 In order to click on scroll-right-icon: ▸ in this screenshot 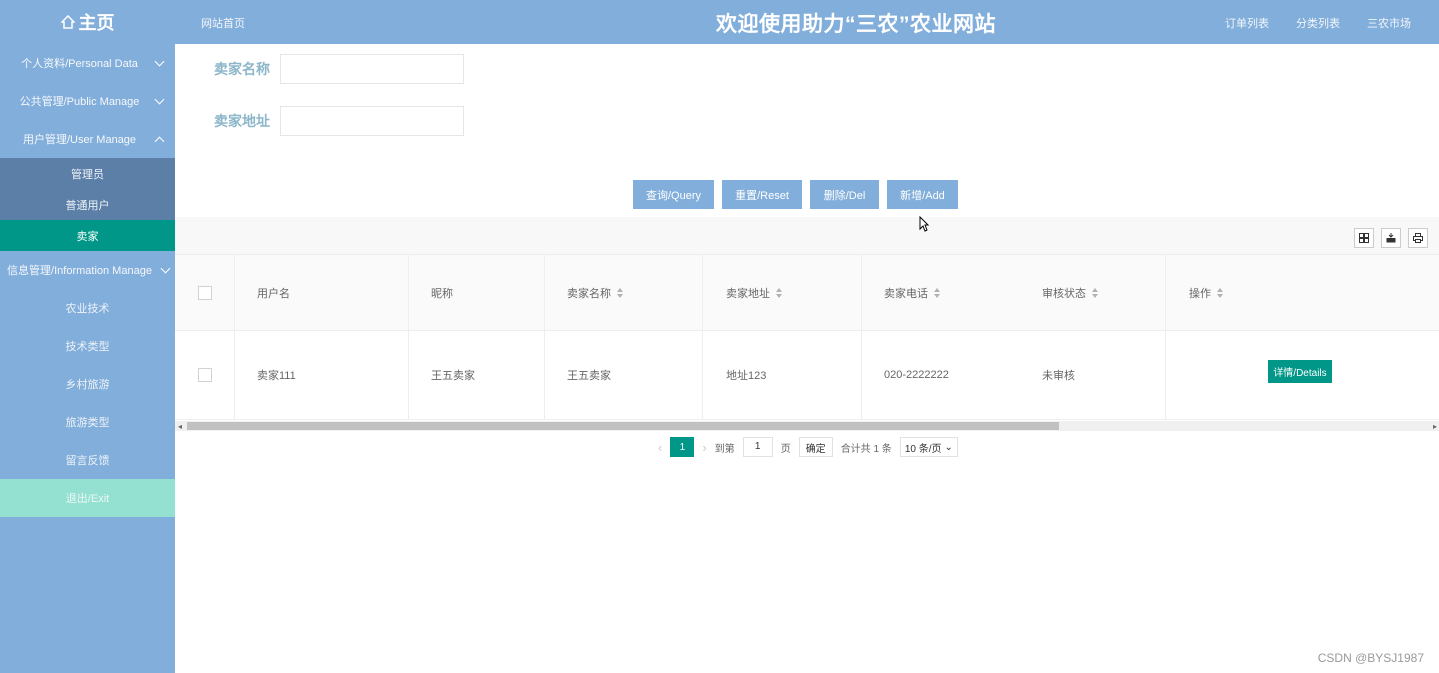, I will do `click(1435, 426)`.